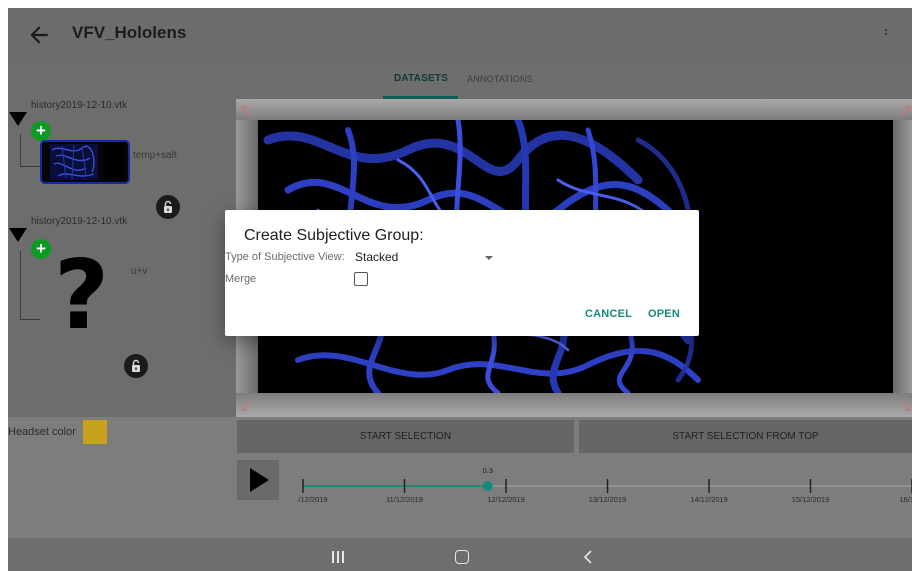  I want to click on recents-icon, so click(338, 557).